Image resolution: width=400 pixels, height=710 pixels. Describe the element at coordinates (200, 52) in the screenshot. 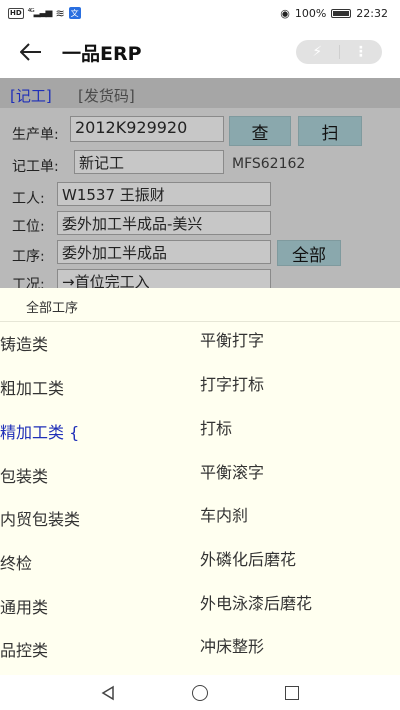

I see `app-bar: 一品ERP ⚡ ⋮` at that location.